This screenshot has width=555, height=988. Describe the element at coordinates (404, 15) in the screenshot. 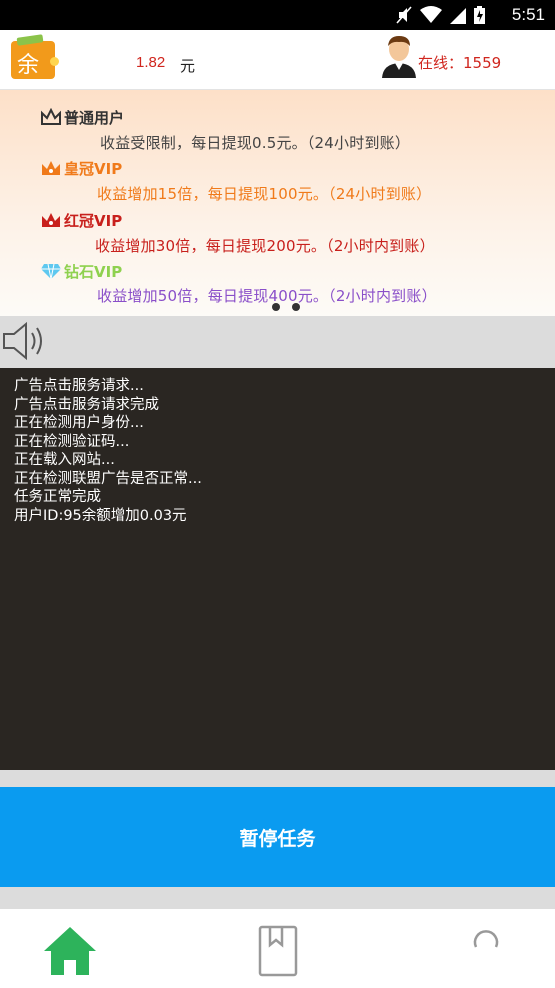

I see `mute-icon` at that location.